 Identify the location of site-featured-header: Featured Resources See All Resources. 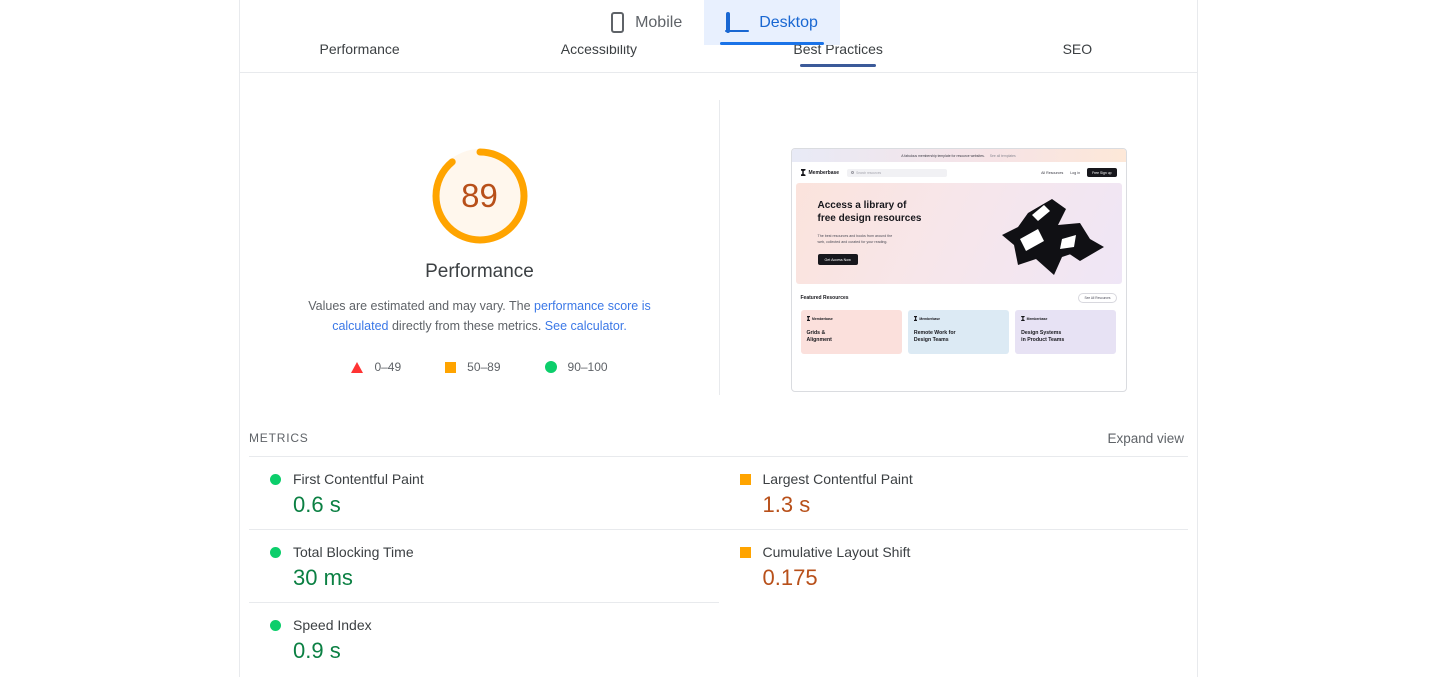
(959, 298).